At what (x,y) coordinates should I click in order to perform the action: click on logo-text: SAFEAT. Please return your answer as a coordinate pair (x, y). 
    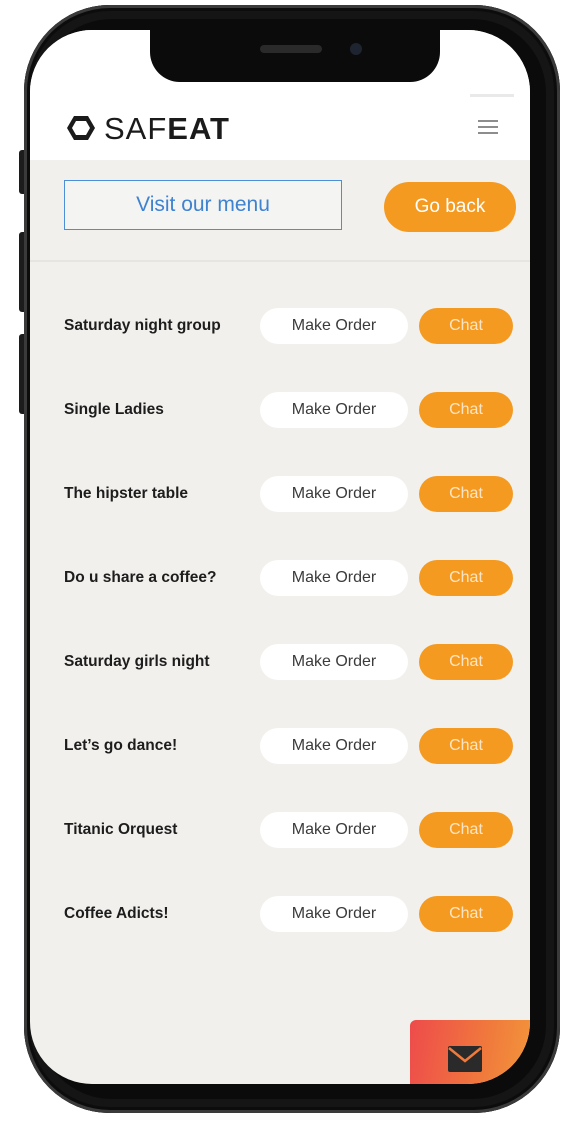
    Looking at the image, I should click on (167, 128).